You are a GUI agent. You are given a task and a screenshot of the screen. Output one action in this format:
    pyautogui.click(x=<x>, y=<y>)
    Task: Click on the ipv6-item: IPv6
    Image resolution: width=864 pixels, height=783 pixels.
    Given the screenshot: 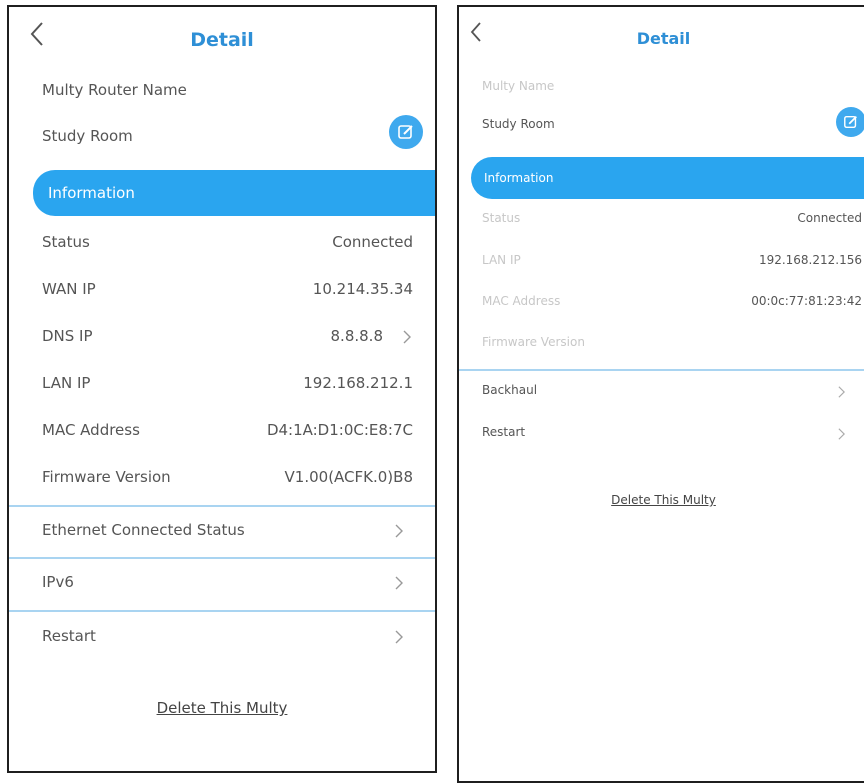 What is the action you would take?
    pyautogui.click(x=58, y=582)
    